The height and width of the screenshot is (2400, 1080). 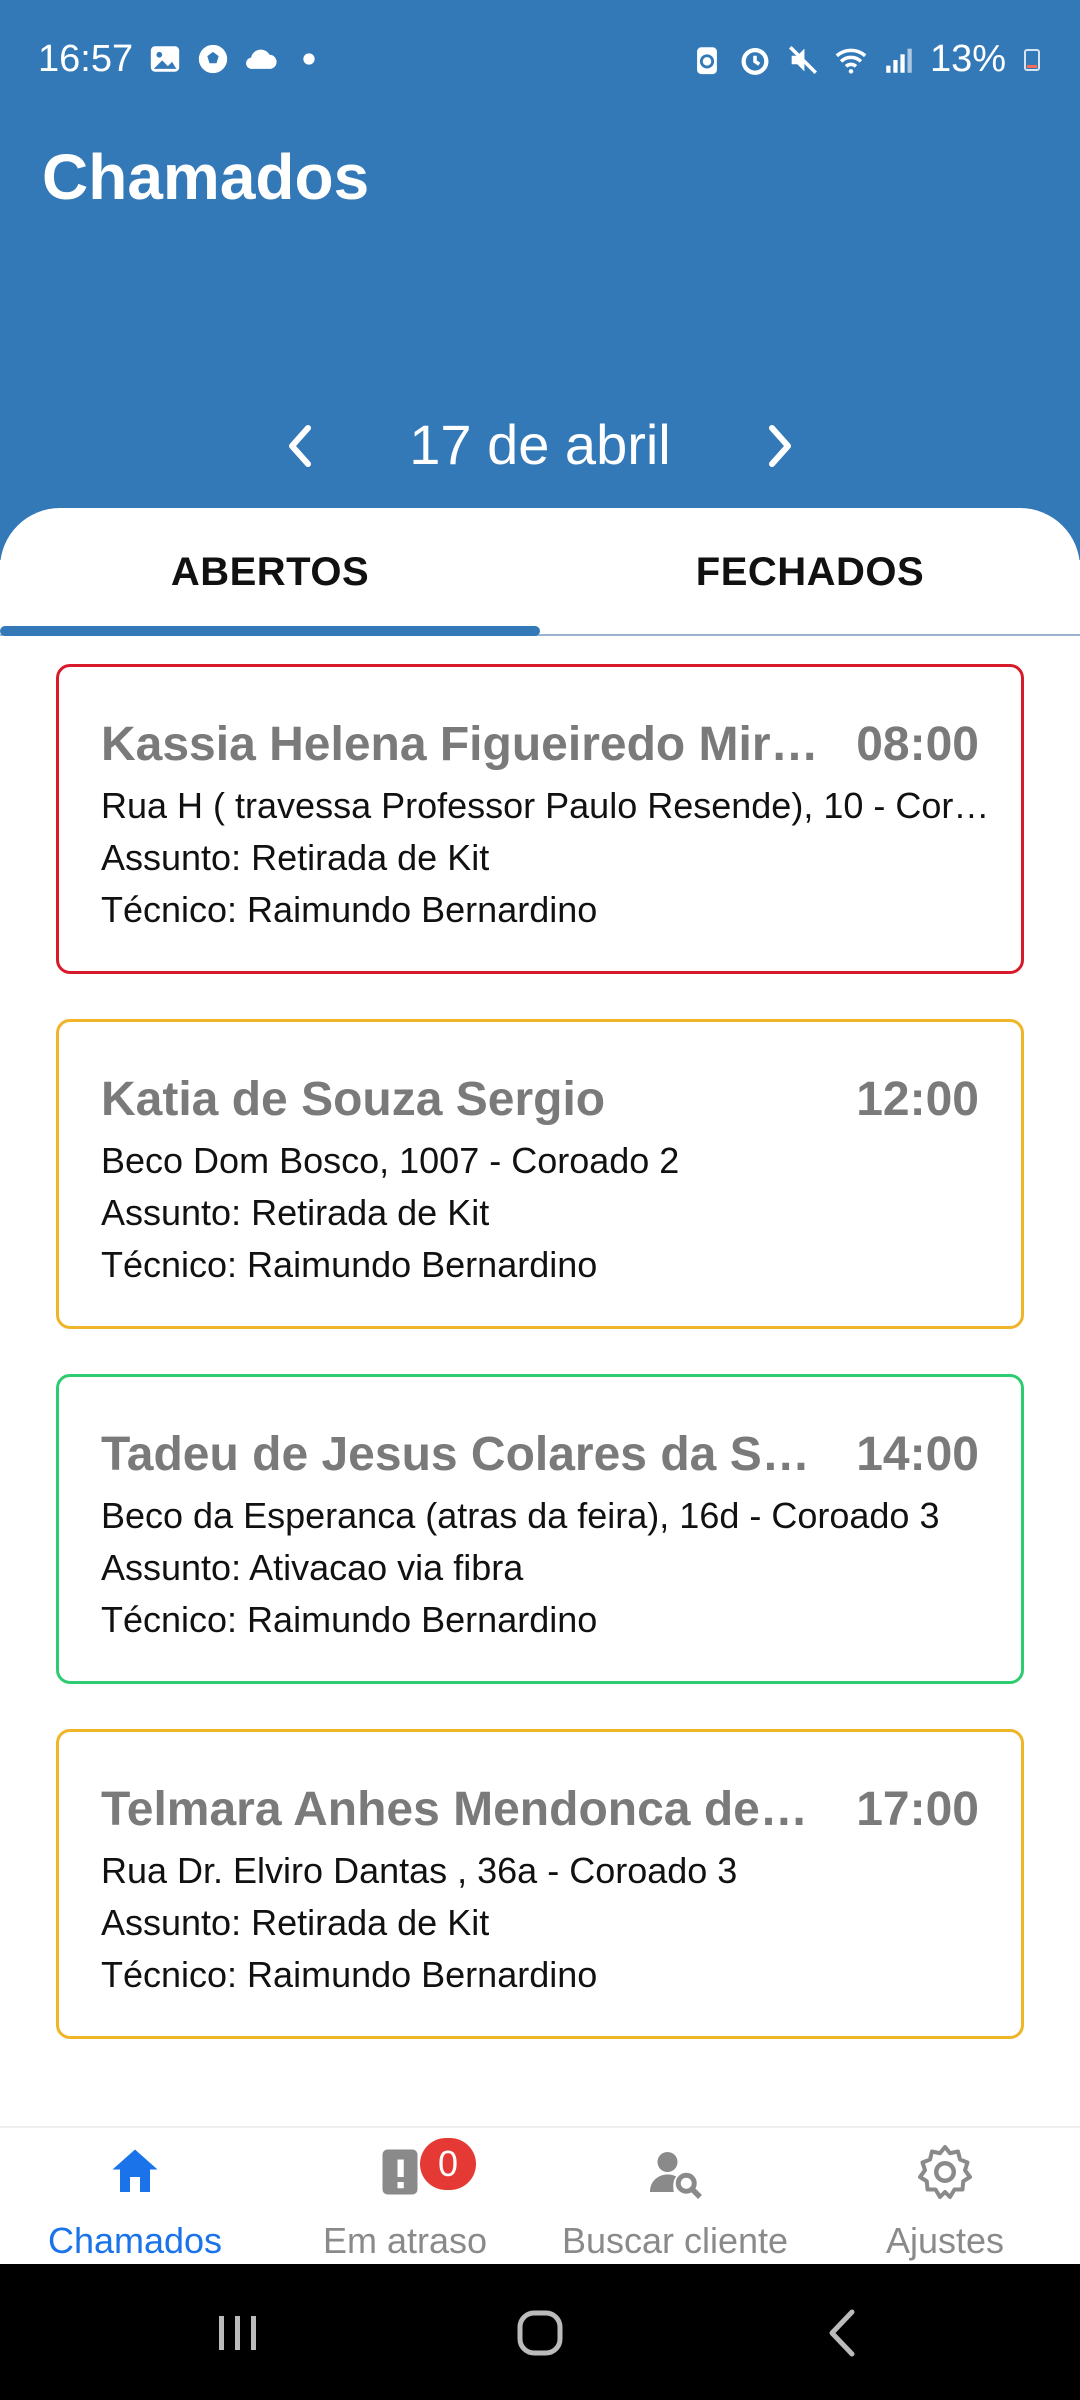 What do you see at coordinates (135, 2240) in the screenshot?
I see `nav-label-chamados: Chamados` at bounding box center [135, 2240].